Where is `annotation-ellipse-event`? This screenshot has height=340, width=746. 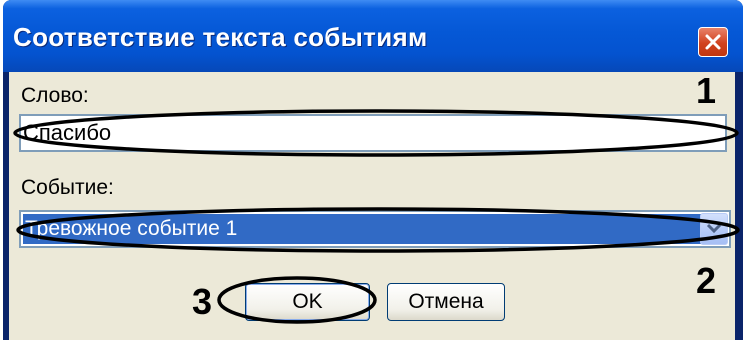 annotation-ellipse-event is located at coordinates (378, 230).